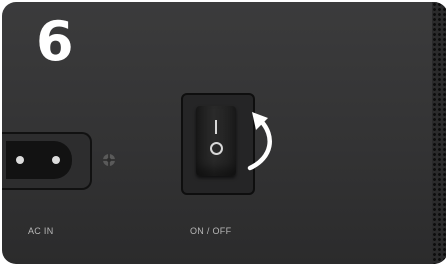 The width and height of the screenshot is (446, 270). What do you see at coordinates (109, 160) in the screenshot?
I see `ground-symbol-icon` at bounding box center [109, 160].